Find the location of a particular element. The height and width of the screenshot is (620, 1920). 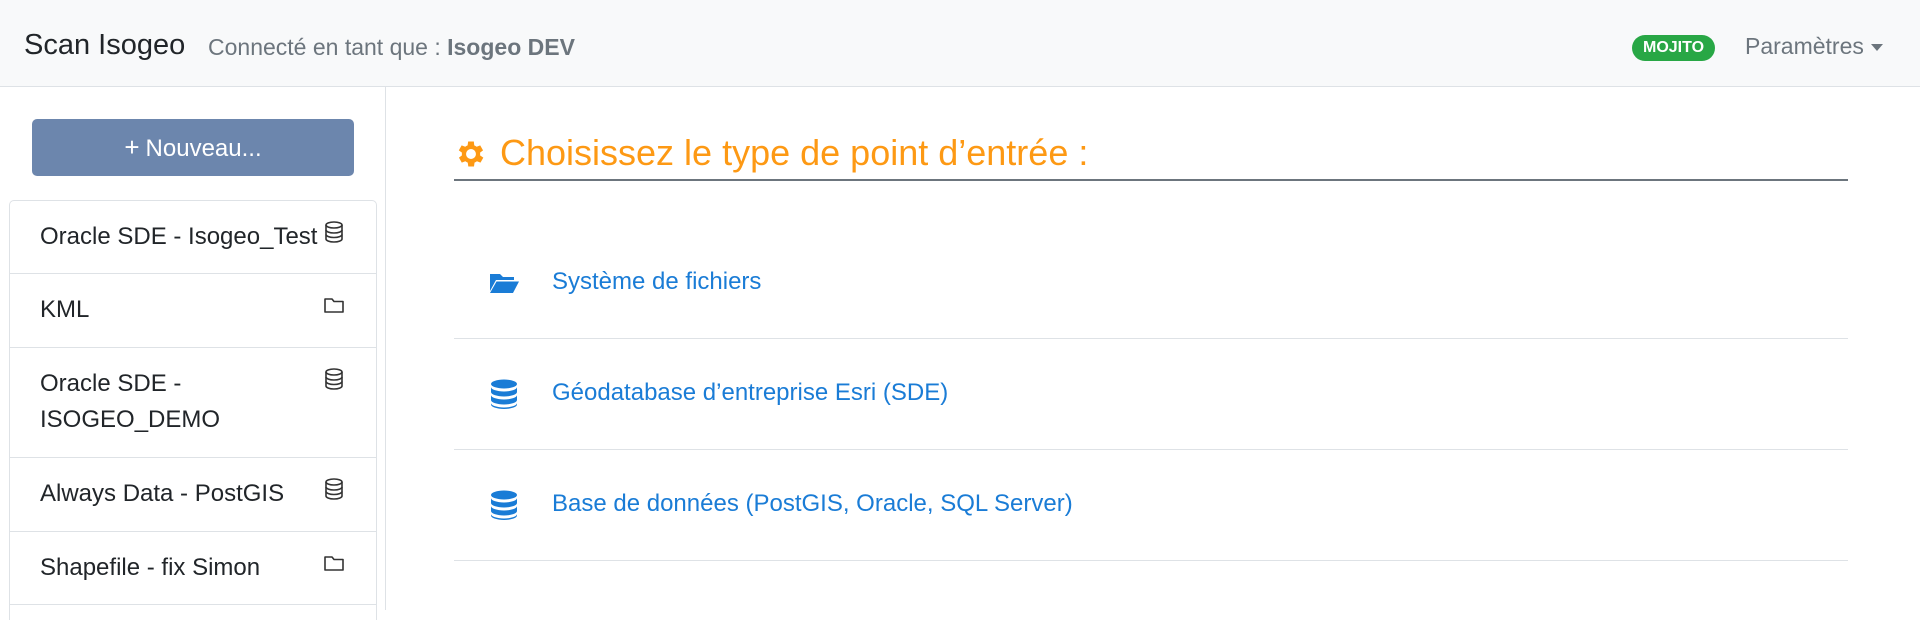

folder-open-icon is located at coordinates (504, 283).